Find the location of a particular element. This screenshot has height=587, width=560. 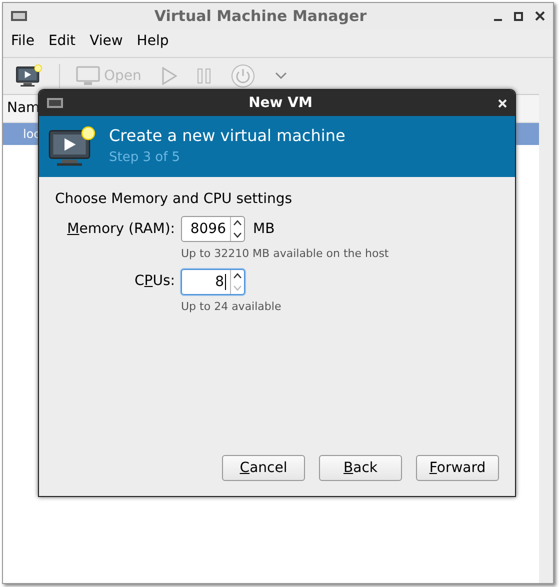

hint-text: Up to 32210 MB available on the host is located at coordinates (285, 254).